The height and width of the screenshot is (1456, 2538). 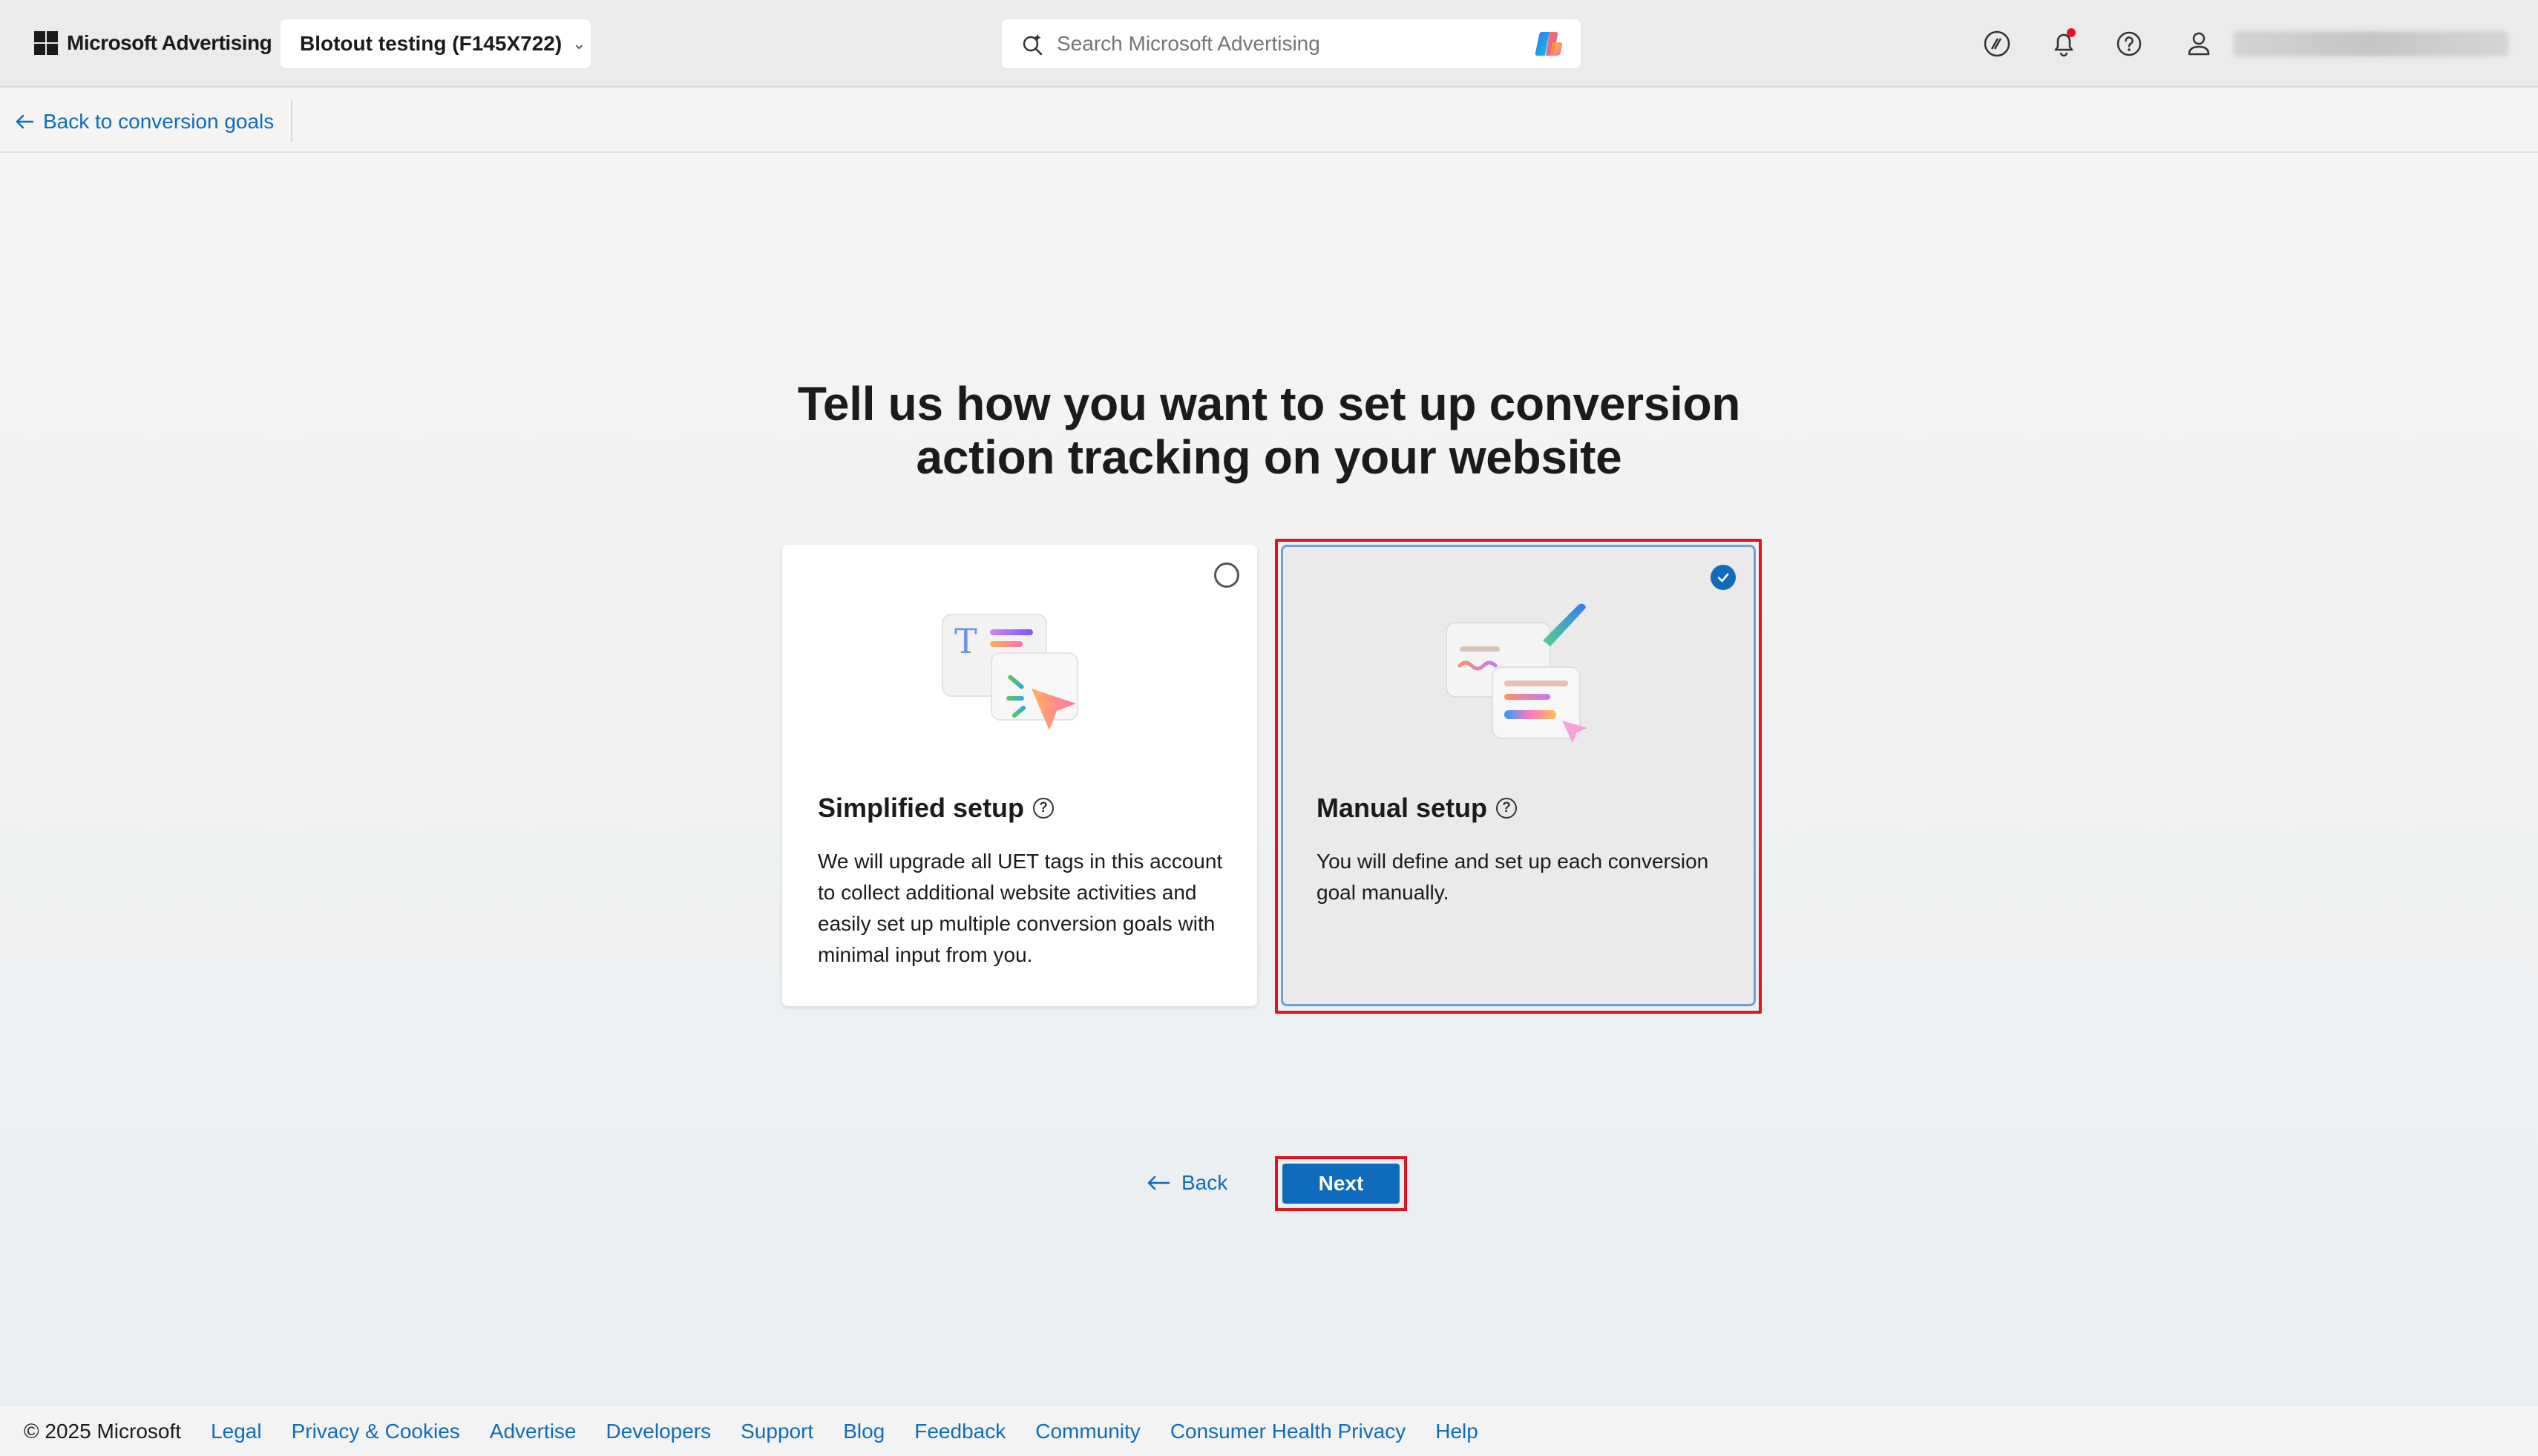 I want to click on account-name: Blotout testing (F145X722), so click(x=431, y=44).